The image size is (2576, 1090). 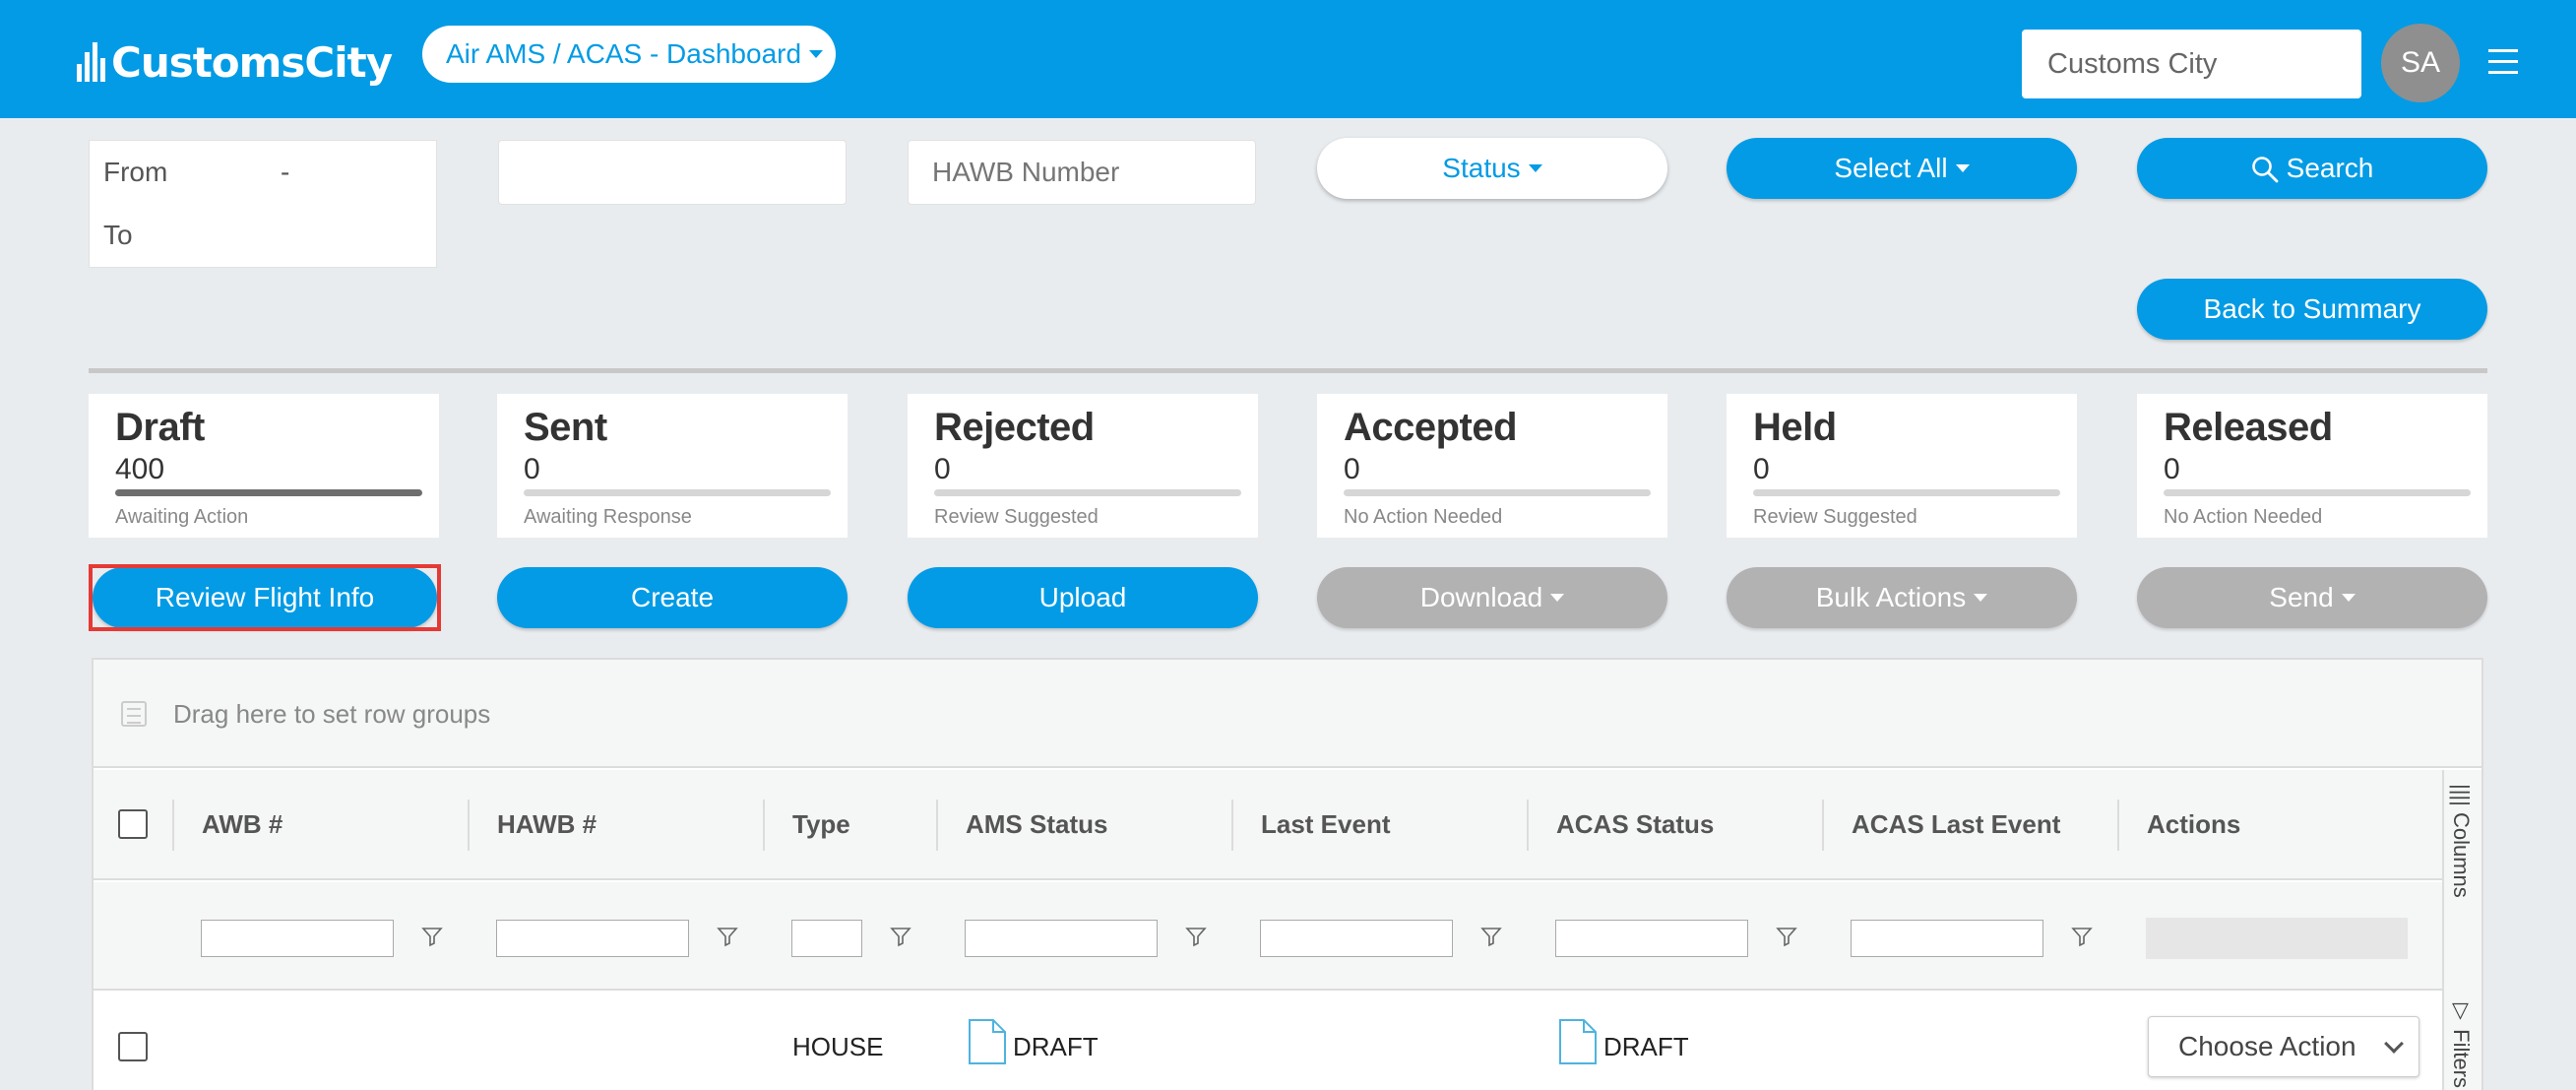 What do you see at coordinates (235, 62) in the screenshot?
I see `logo: CustomsCity` at bounding box center [235, 62].